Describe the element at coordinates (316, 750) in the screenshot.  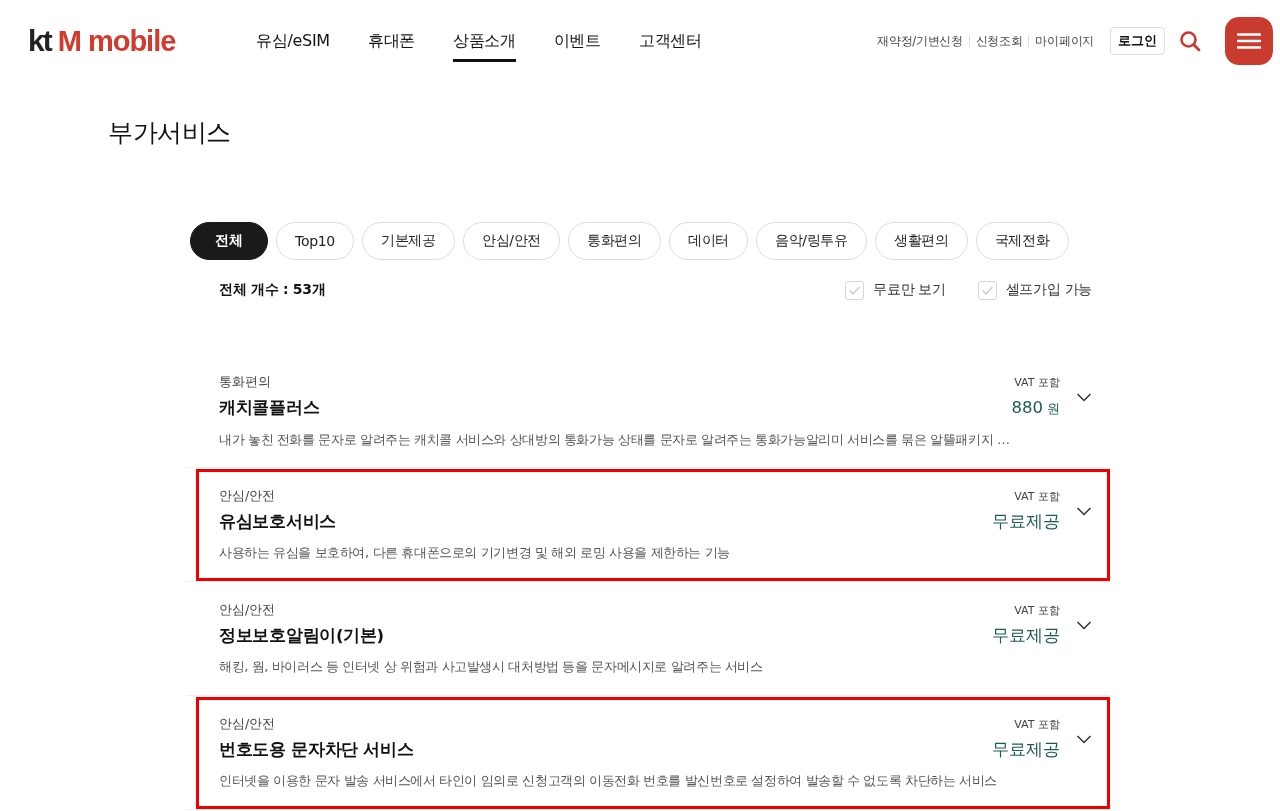
I see `service-name: 번호도용 문자차단 서비스` at that location.